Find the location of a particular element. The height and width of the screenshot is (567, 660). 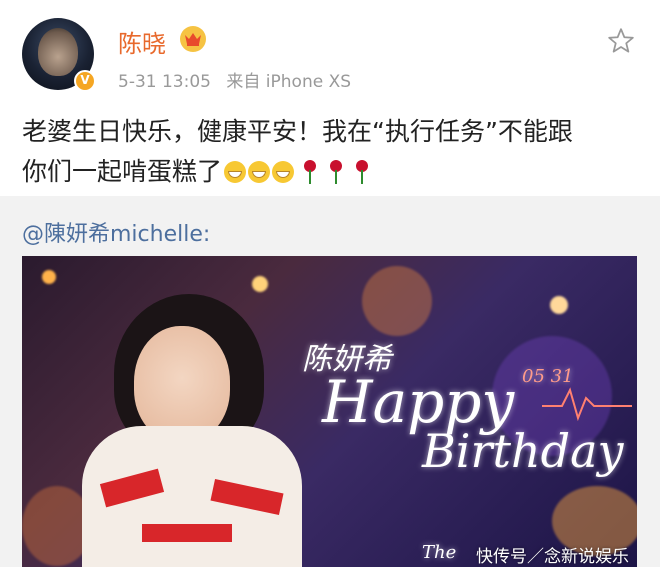

post-time: 5-31 13:05 is located at coordinates (164, 82).